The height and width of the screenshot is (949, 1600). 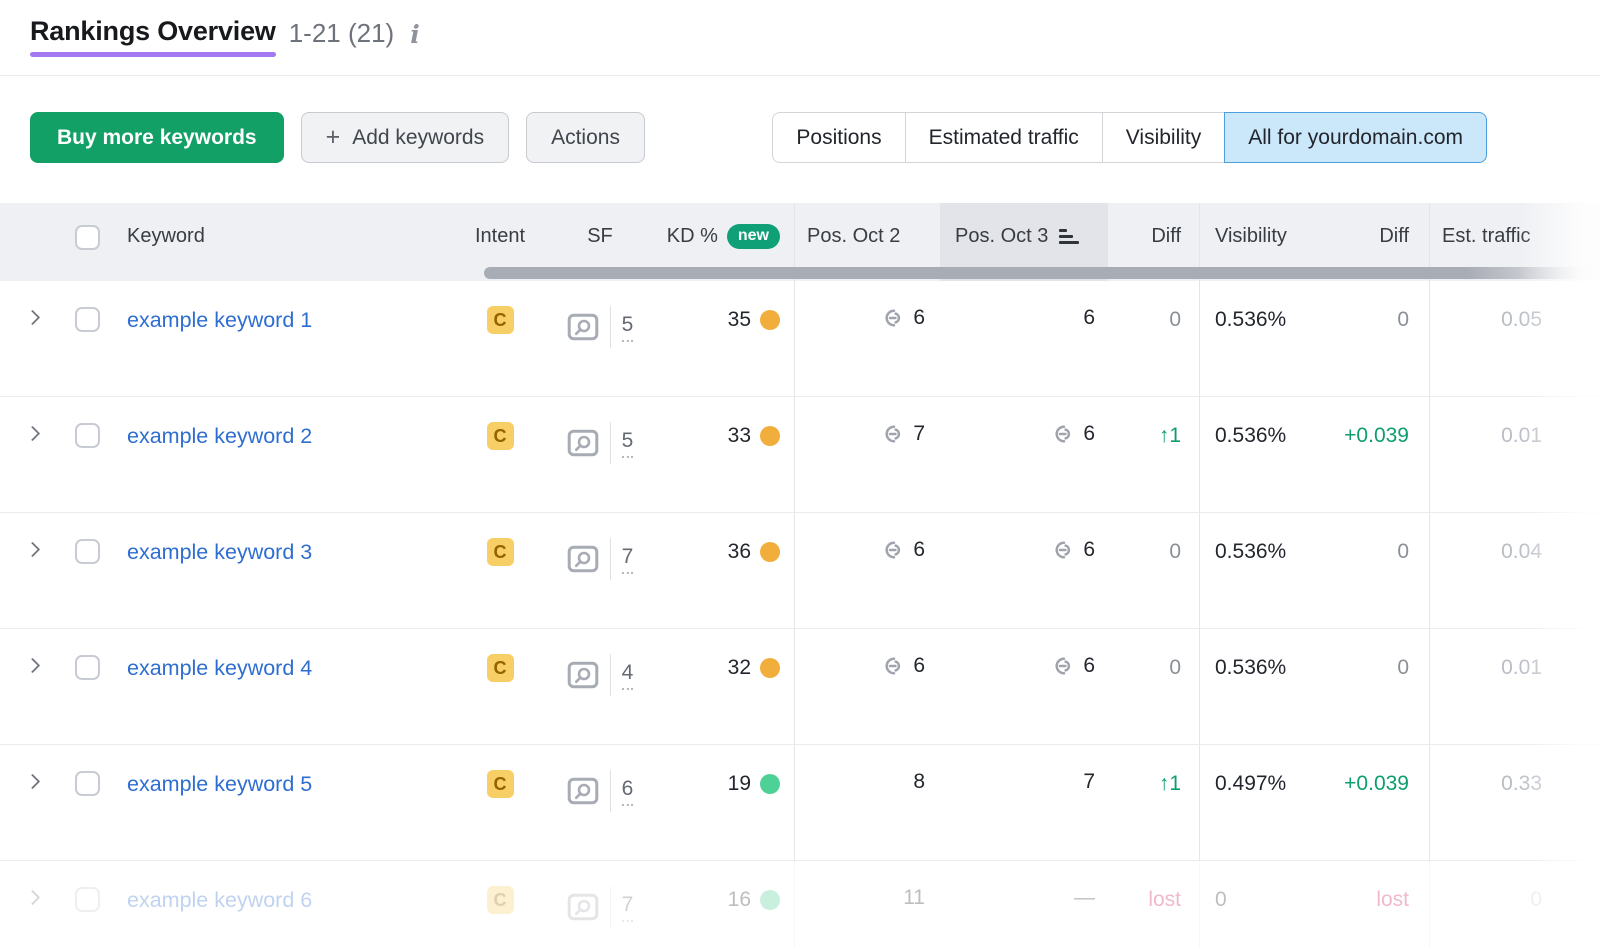 What do you see at coordinates (1154, 802) in the screenshot?
I see `diff-positions-cell: ↑1` at bounding box center [1154, 802].